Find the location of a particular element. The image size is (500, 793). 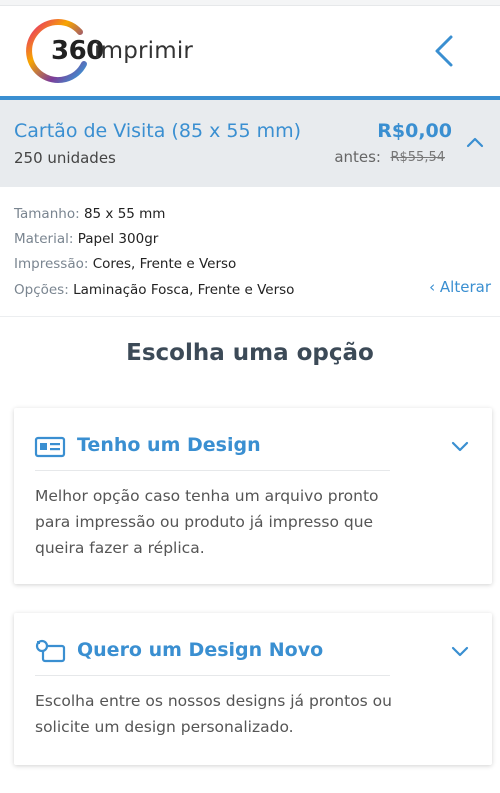

product-quantity: 250 unidades is located at coordinates (65, 158).